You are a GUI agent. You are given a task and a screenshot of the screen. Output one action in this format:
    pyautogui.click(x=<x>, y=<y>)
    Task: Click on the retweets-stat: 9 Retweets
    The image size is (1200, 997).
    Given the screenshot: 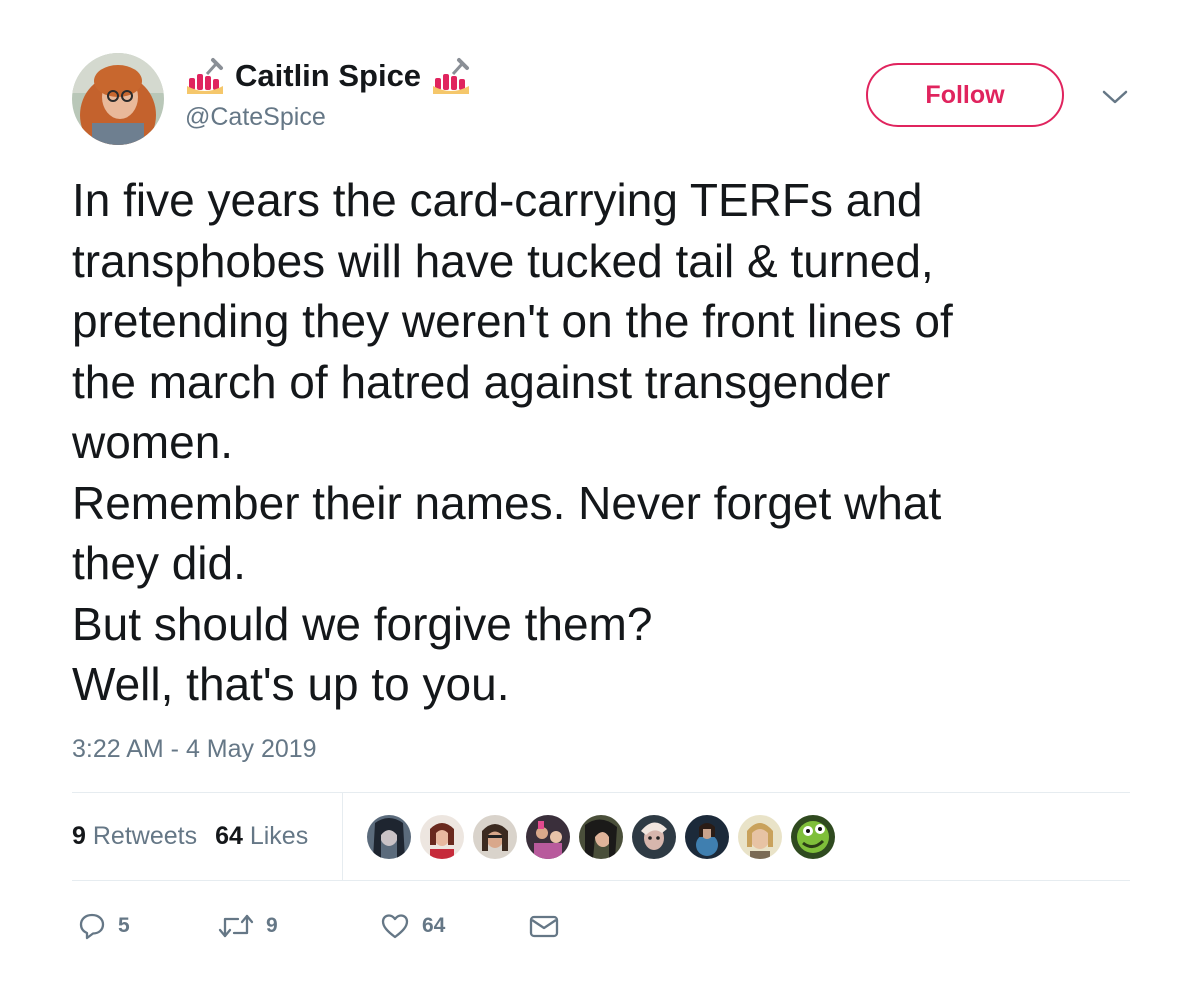 What is the action you would take?
    pyautogui.click(x=134, y=836)
    